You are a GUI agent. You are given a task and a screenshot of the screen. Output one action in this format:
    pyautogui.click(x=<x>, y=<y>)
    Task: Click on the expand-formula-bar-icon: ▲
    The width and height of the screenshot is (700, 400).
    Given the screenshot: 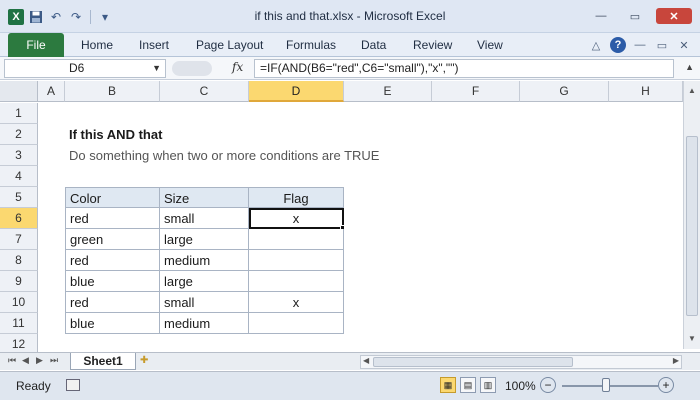 What is the action you would take?
    pyautogui.click(x=689, y=67)
    